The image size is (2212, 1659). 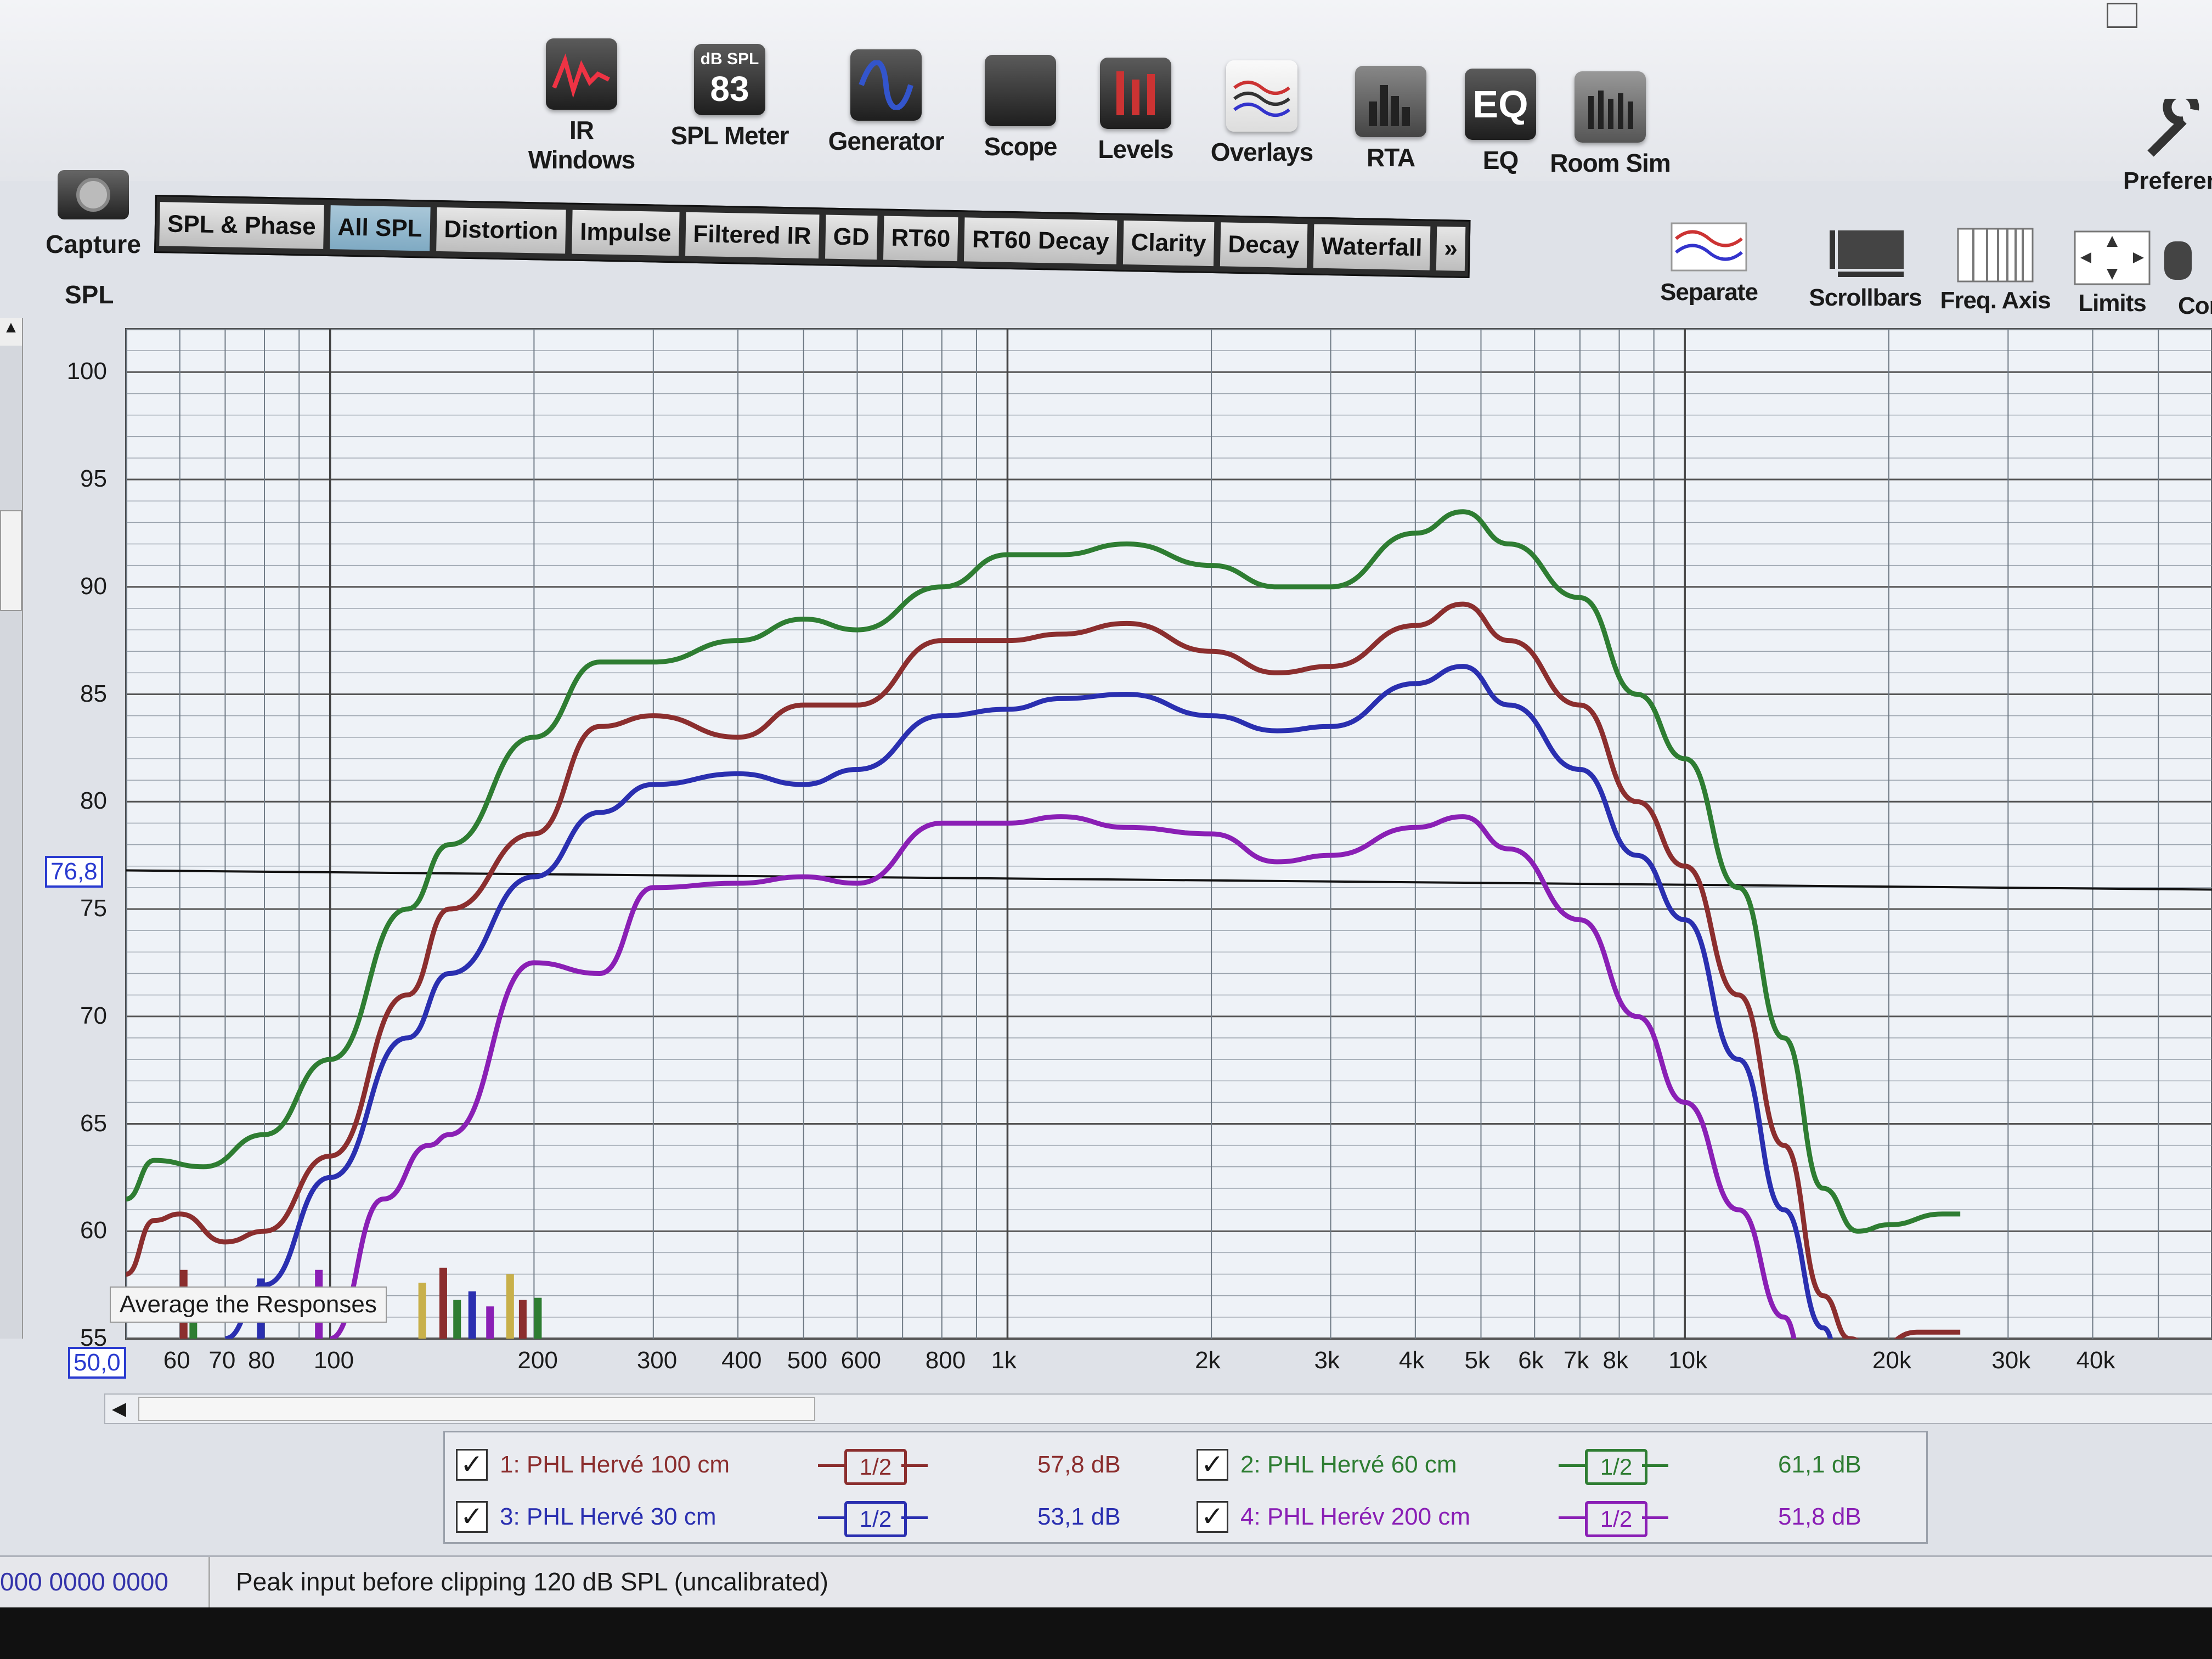 What do you see at coordinates (84, 1582) in the screenshot?
I see `status-counters: 000 0000 0000` at bounding box center [84, 1582].